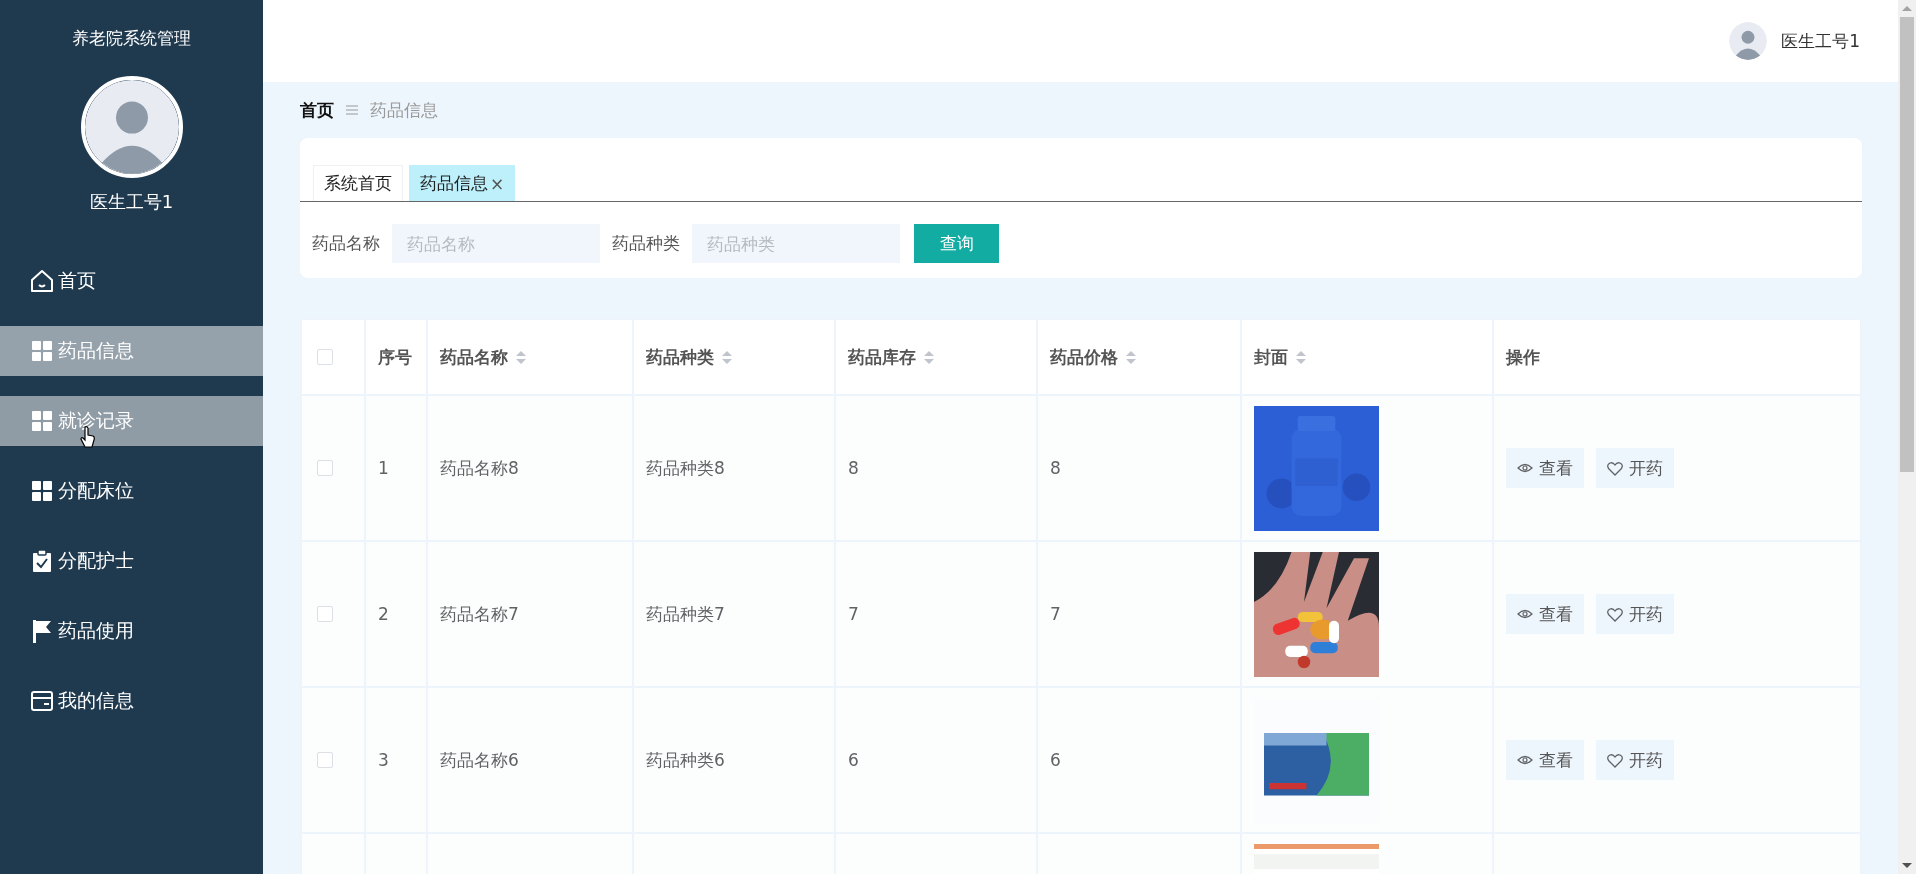 The height and width of the screenshot is (874, 1916). Describe the element at coordinates (479, 613) in the screenshot. I see `table-cell: 药品名称7` at that location.